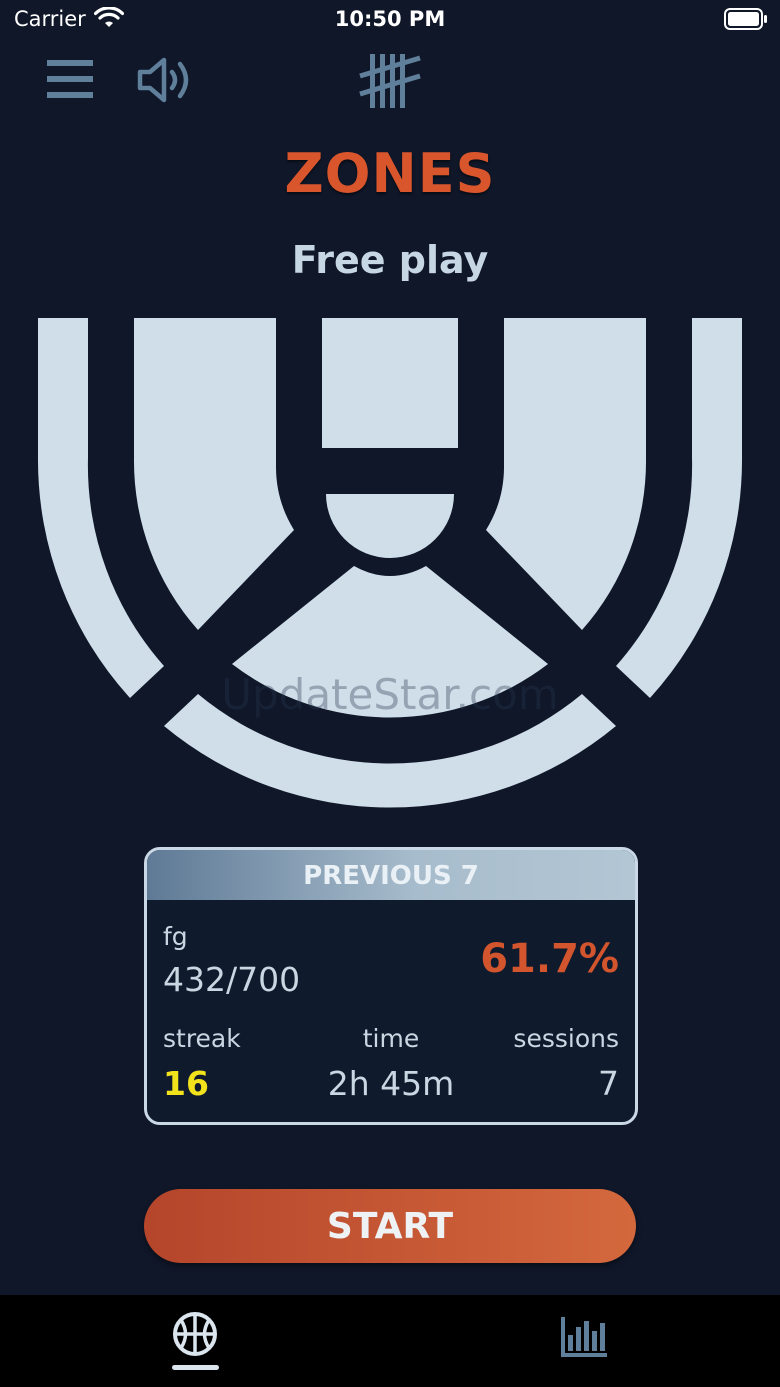 The image size is (780, 1387). What do you see at coordinates (390, 1226) in the screenshot?
I see `start-button: START` at bounding box center [390, 1226].